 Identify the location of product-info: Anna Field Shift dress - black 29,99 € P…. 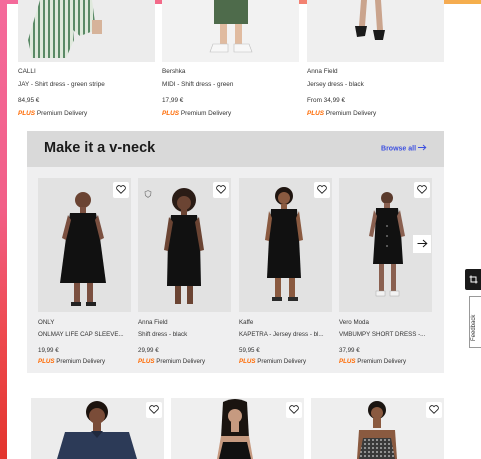
(185, 342).